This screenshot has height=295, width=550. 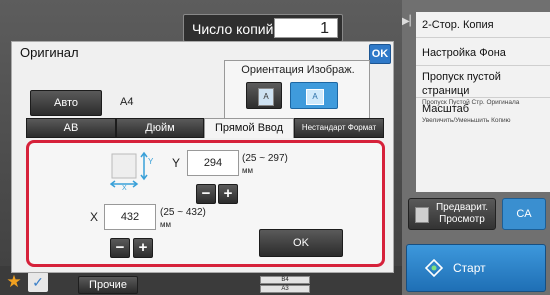 What do you see at coordinates (120, 248) in the screenshot?
I see `x-minus-button: −` at bounding box center [120, 248].